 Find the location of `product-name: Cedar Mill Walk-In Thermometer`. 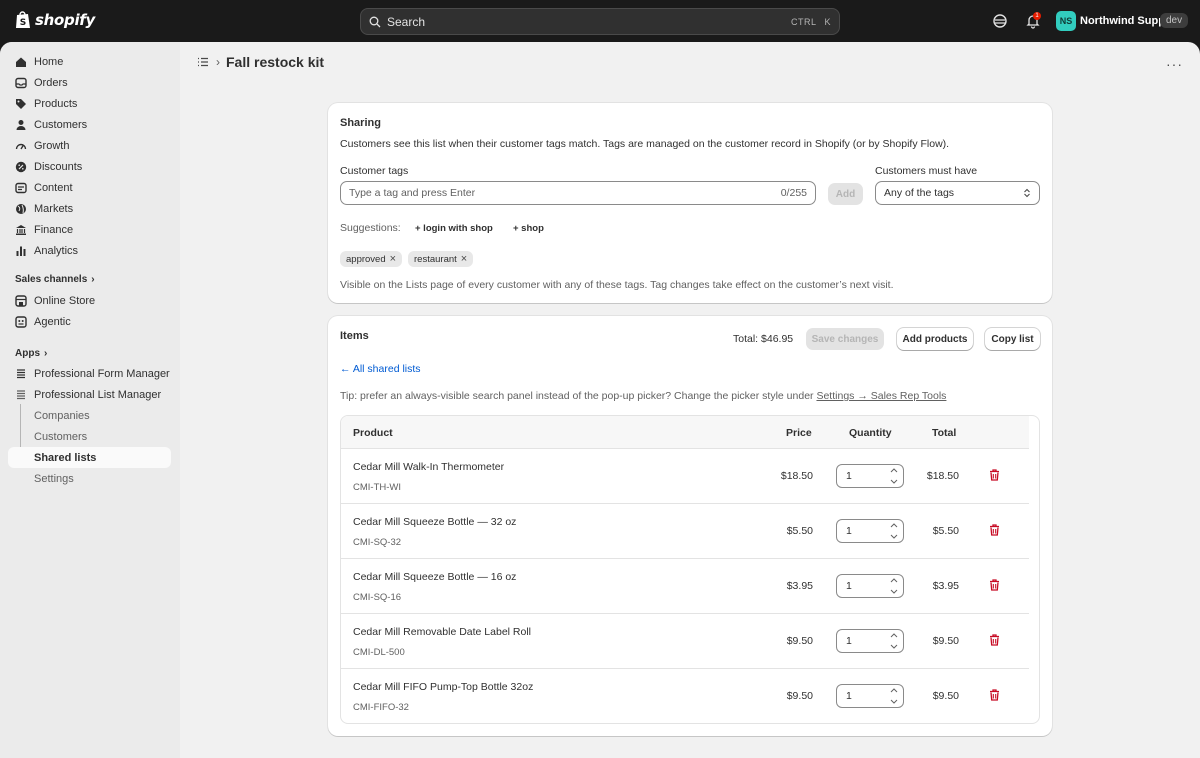

product-name: Cedar Mill Walk-In Thermometer is located at coordinates (428, 467).